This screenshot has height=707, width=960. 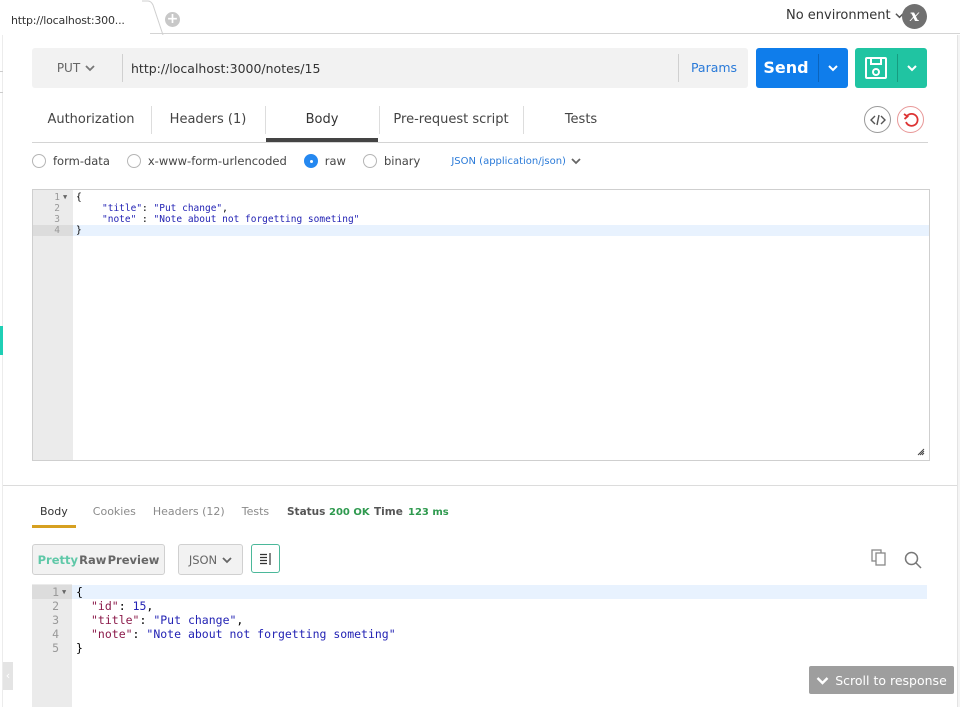 I want to click on params-button: Params, so click(x=714, y=68).